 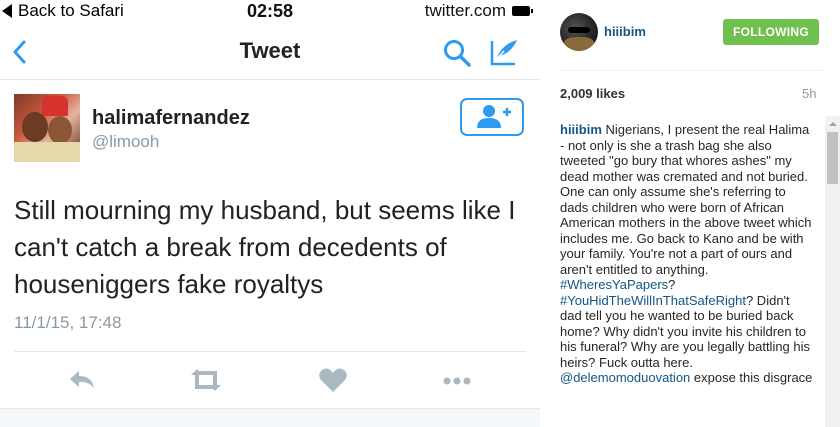 I want to click on caption-scrollbar, so click(x=832, y=271).